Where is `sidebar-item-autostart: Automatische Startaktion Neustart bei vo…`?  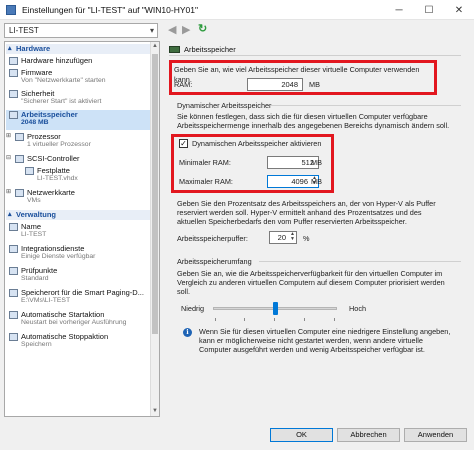 sidebar-item-autostart: Automatische Startaktion Neustart bei vo… is located at coordinates (84, 320).